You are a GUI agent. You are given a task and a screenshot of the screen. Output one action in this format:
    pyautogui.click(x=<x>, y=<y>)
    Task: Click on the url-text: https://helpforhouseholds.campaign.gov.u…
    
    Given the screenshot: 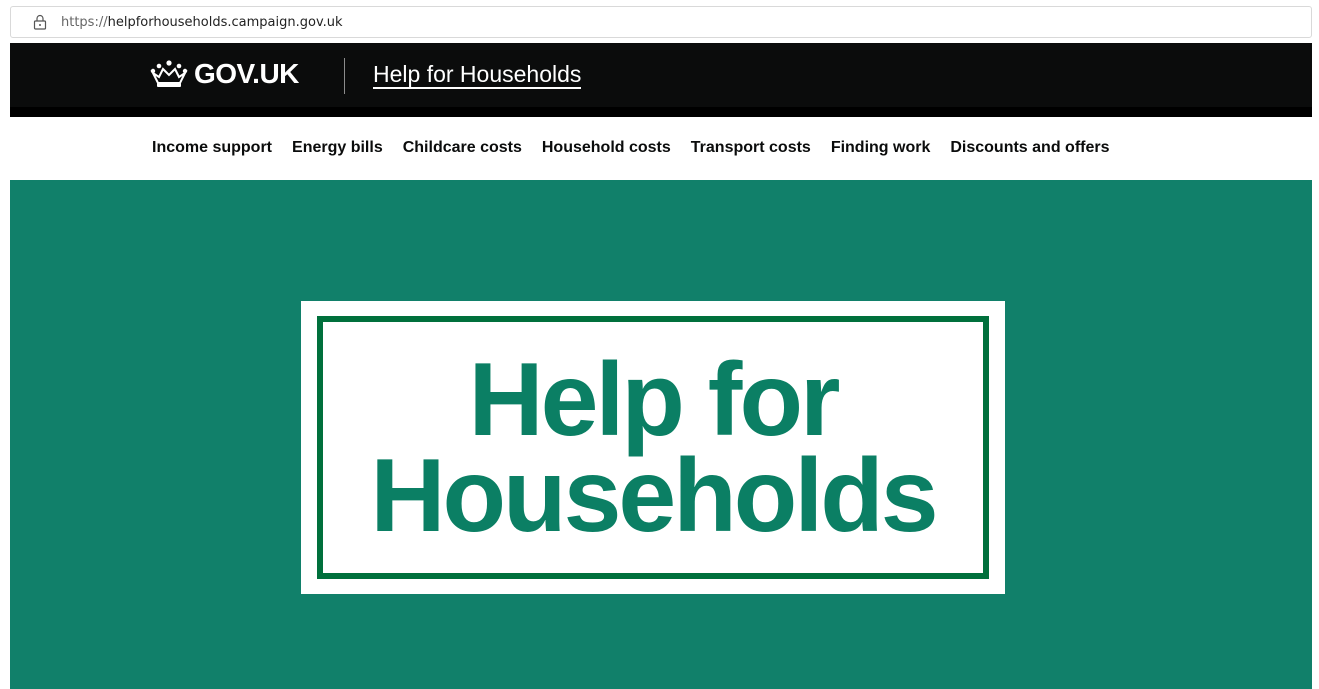 What is the action you would take?
    pyautogui.click(x=202, y=22)
    